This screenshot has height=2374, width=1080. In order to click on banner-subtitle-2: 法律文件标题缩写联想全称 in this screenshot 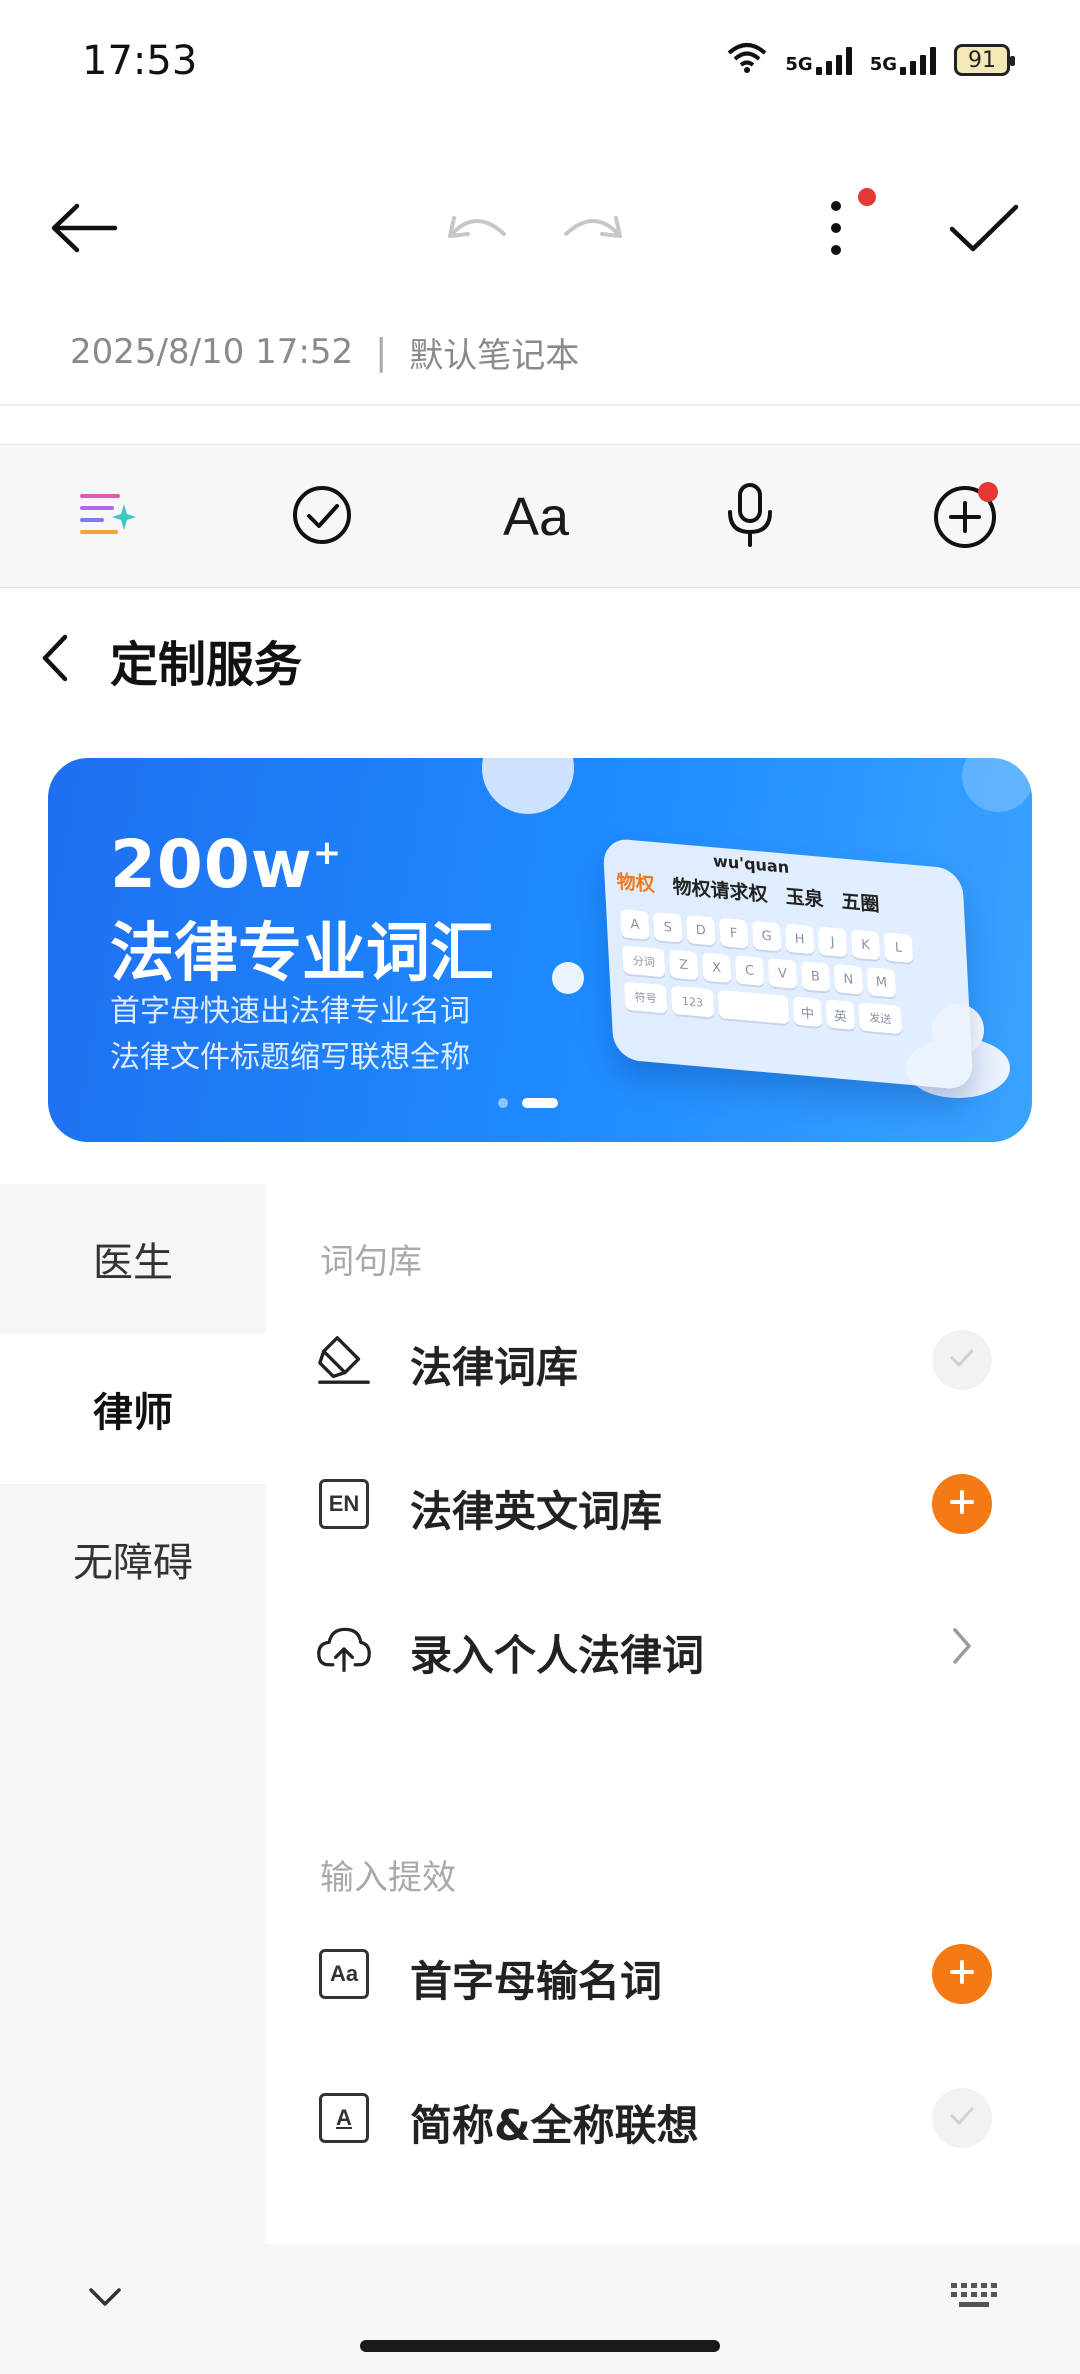, I will do `click(290, 1057)`.